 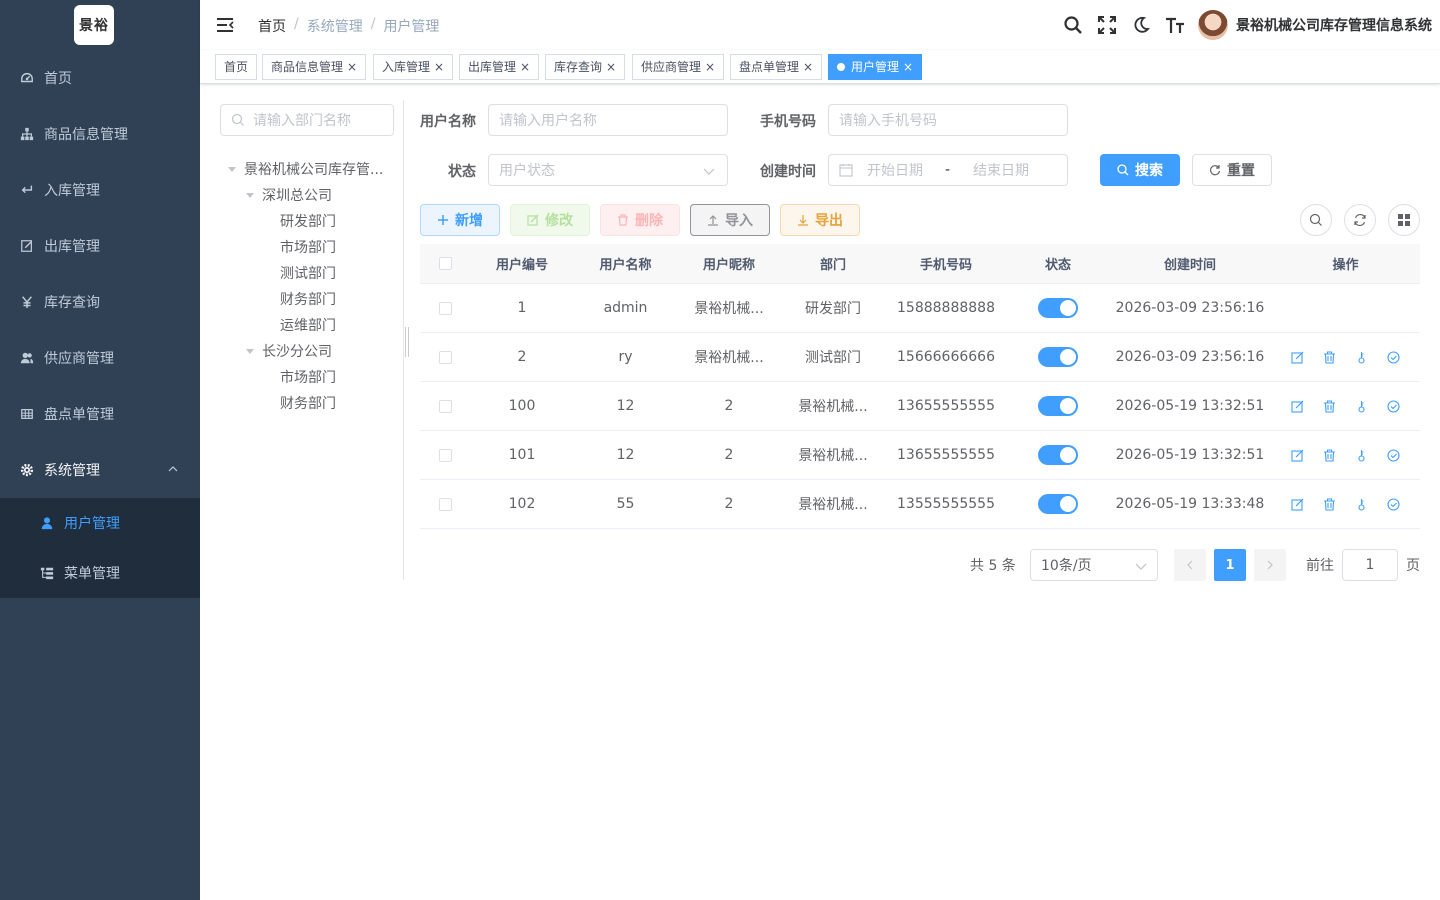 I want to click on tag-goods: 商品信息管理 ×, so click(x=314, y=67).